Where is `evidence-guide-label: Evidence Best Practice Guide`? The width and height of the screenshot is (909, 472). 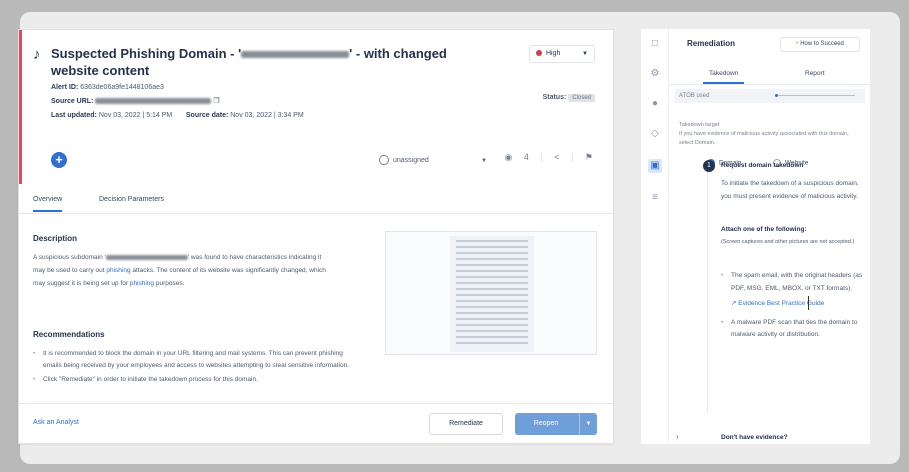
evidence-guide-label: Evidence Best Practice Guide is located at coordinates (781, 303).